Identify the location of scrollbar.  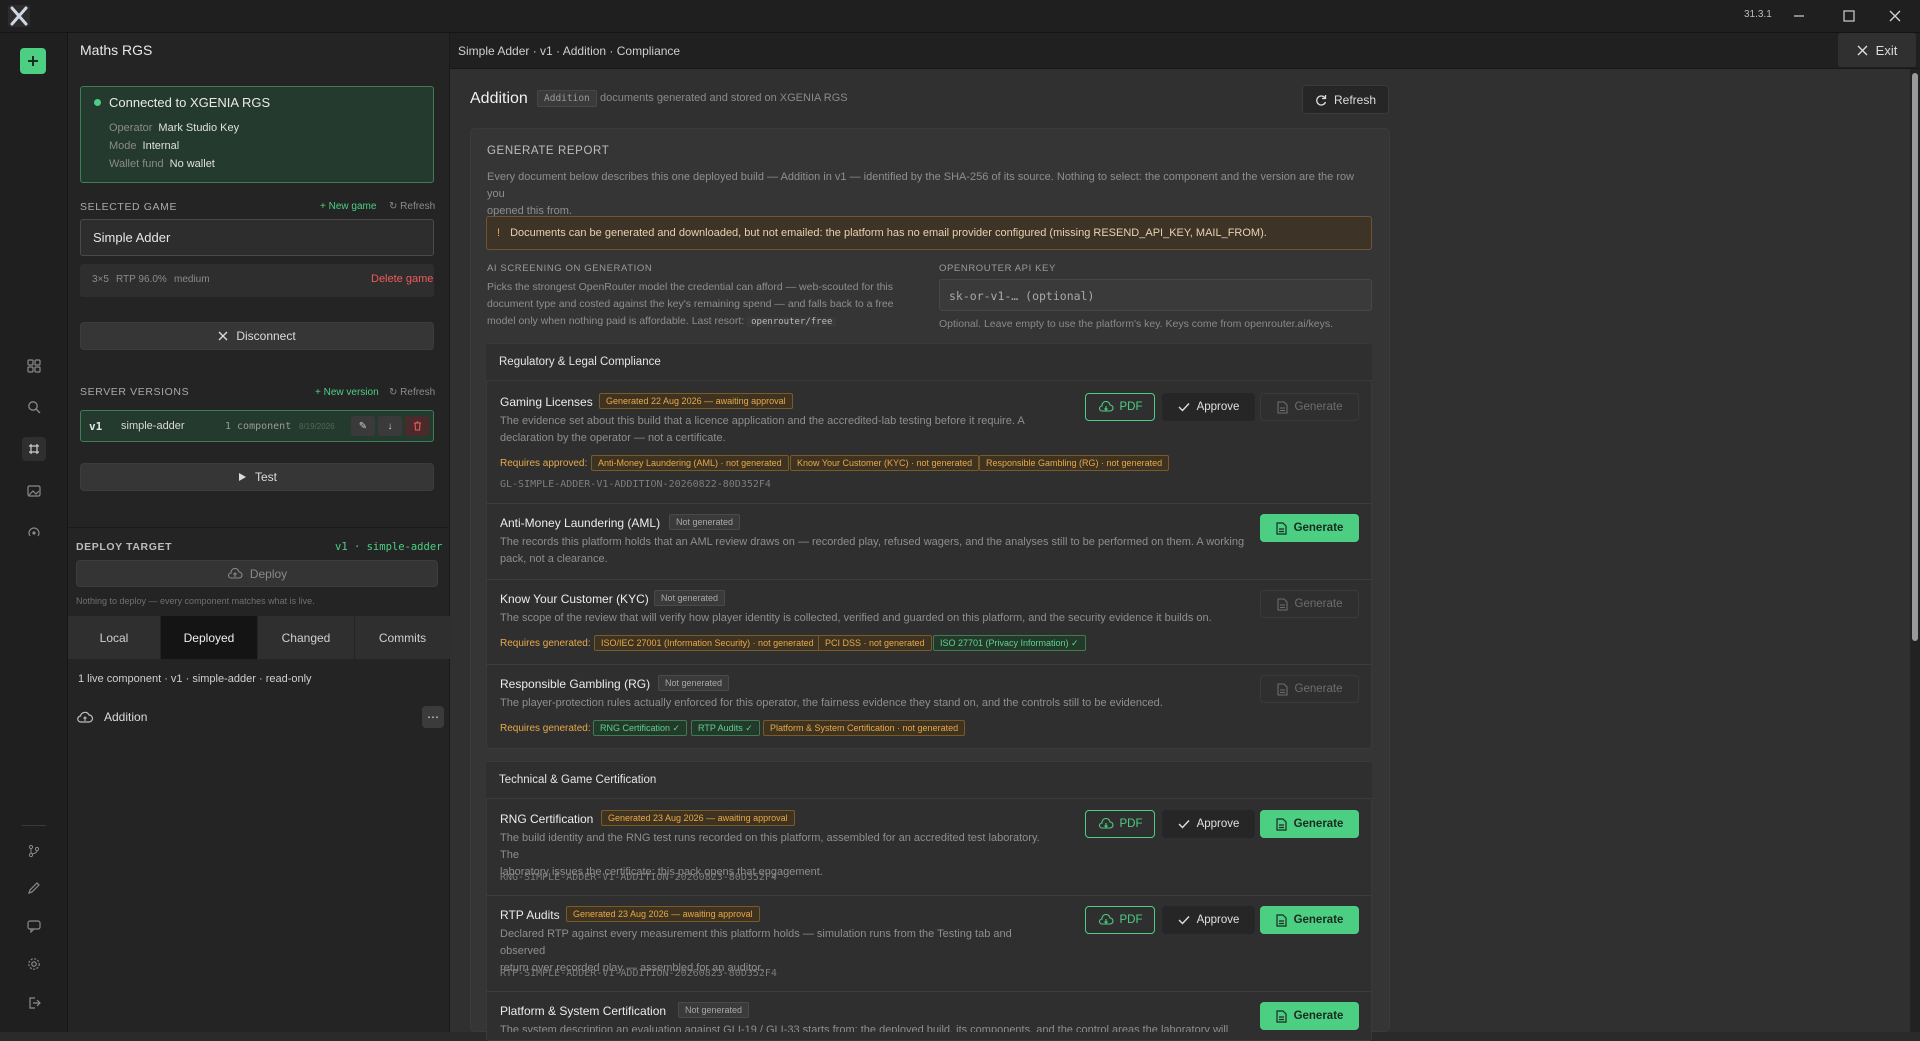
(1915, 550).